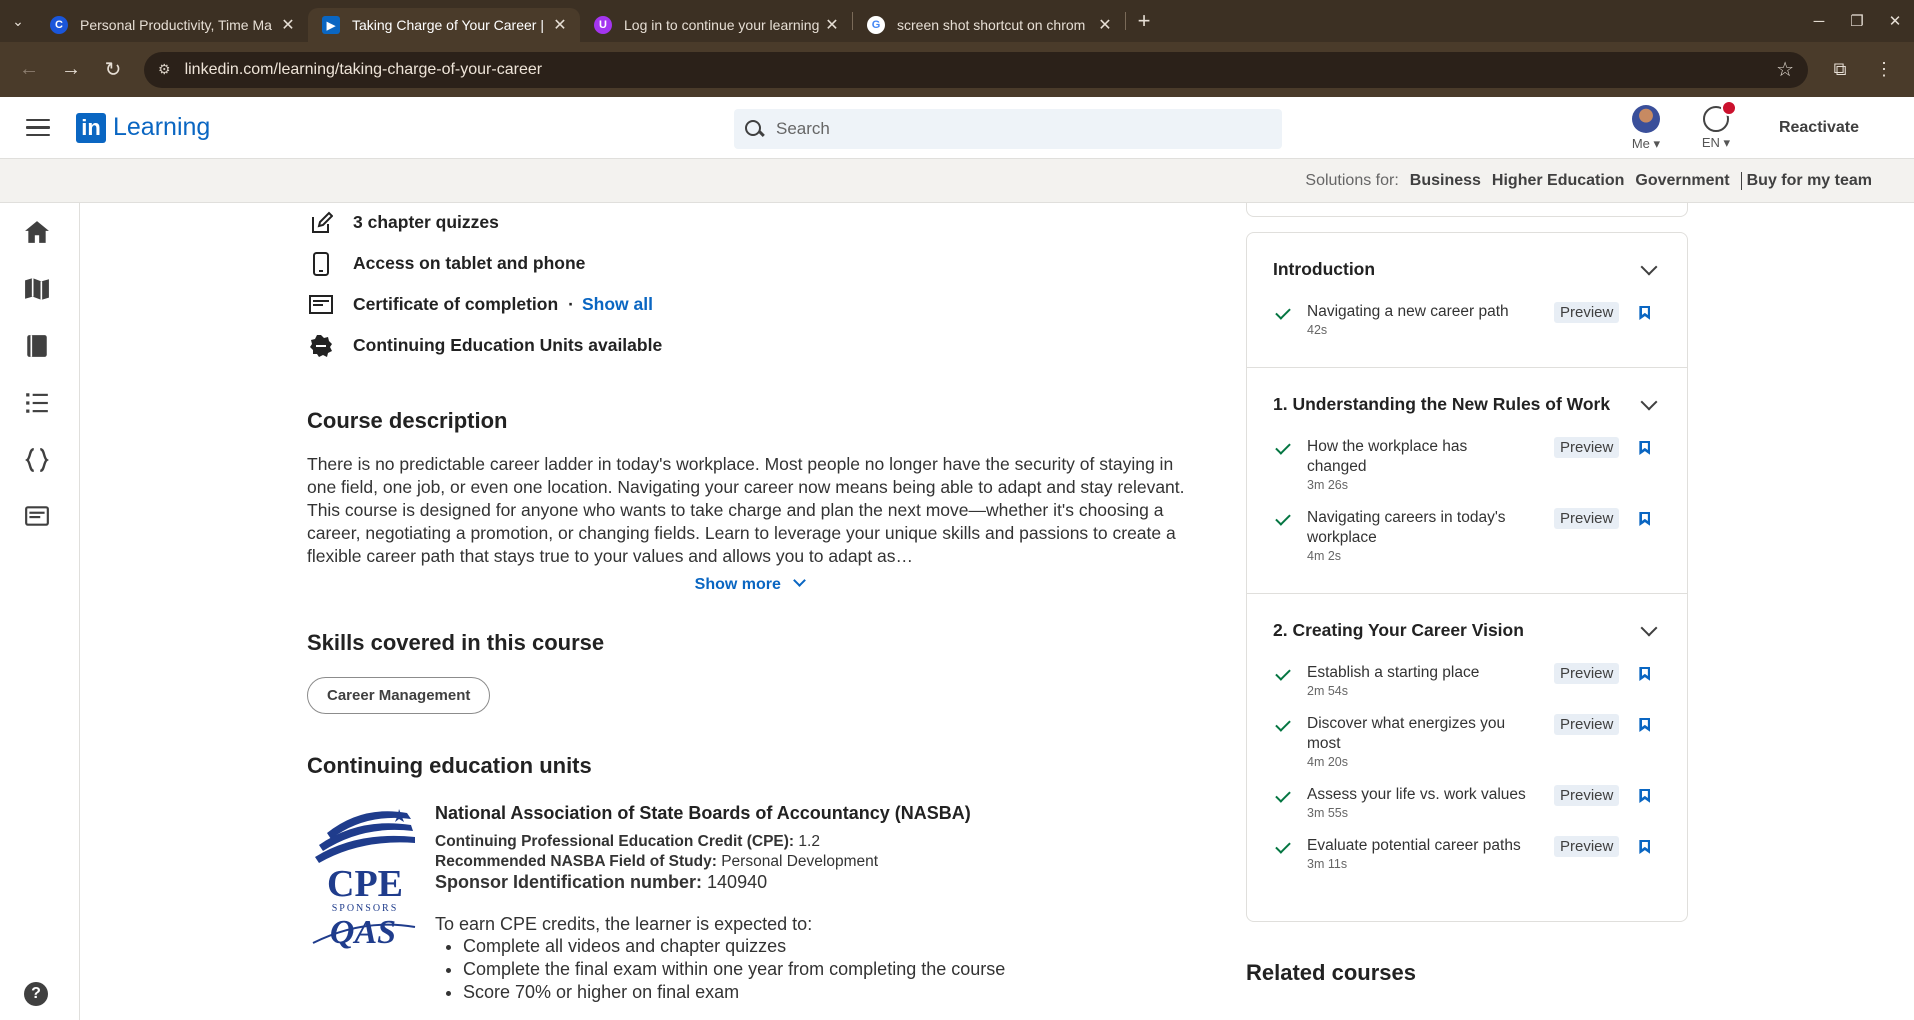  Describe the element at coordinates (1008, 129) in the screenshot. I see `search-input: Search` at that location.